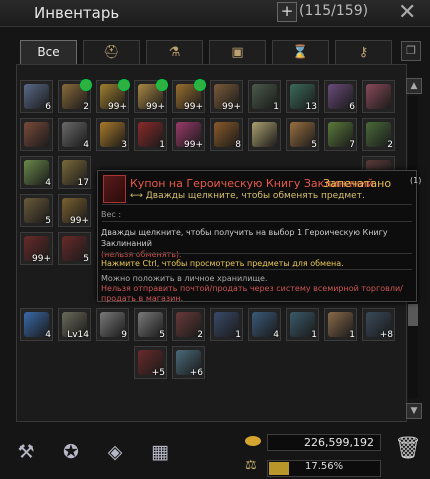 Image resolution: width=430 pixels, height=479 pixels. What do you see at coordinates (324, 442) in the screenshot?
I see `gold-amount: 226,599,192` at bounding box center [324, 442].